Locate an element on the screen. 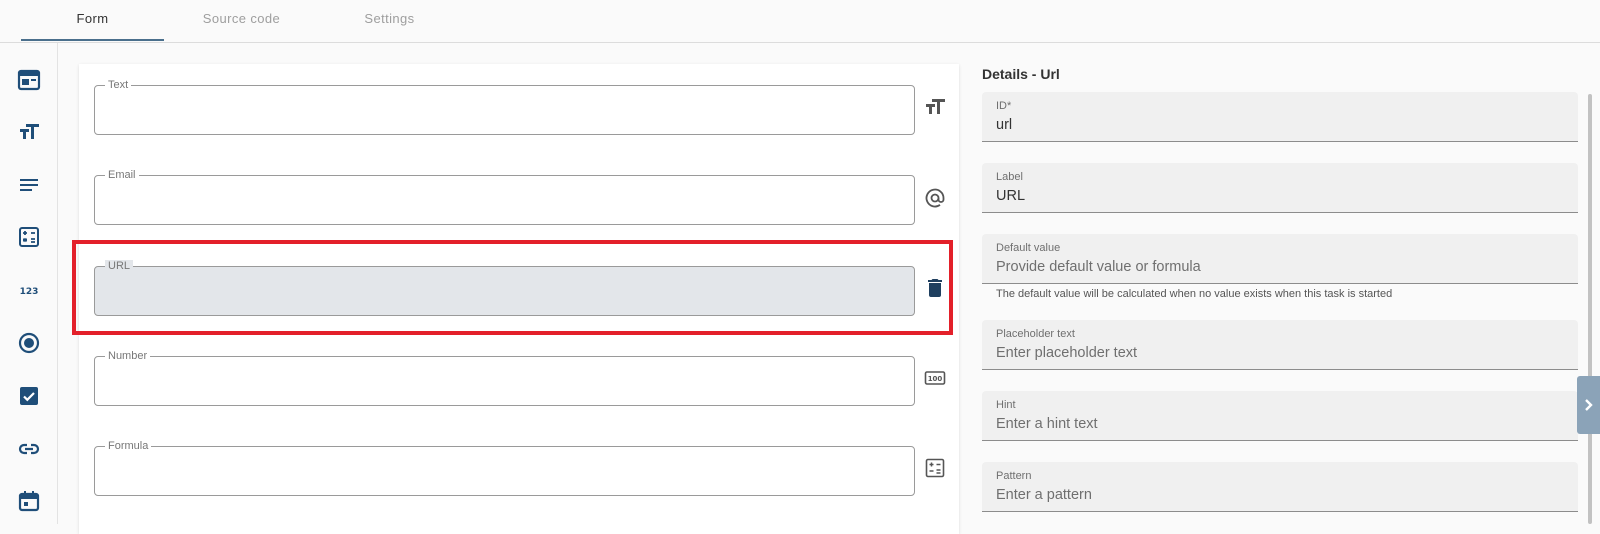 The image size is (1600, 534). field-label: Number is located at coordinates (128, 356).